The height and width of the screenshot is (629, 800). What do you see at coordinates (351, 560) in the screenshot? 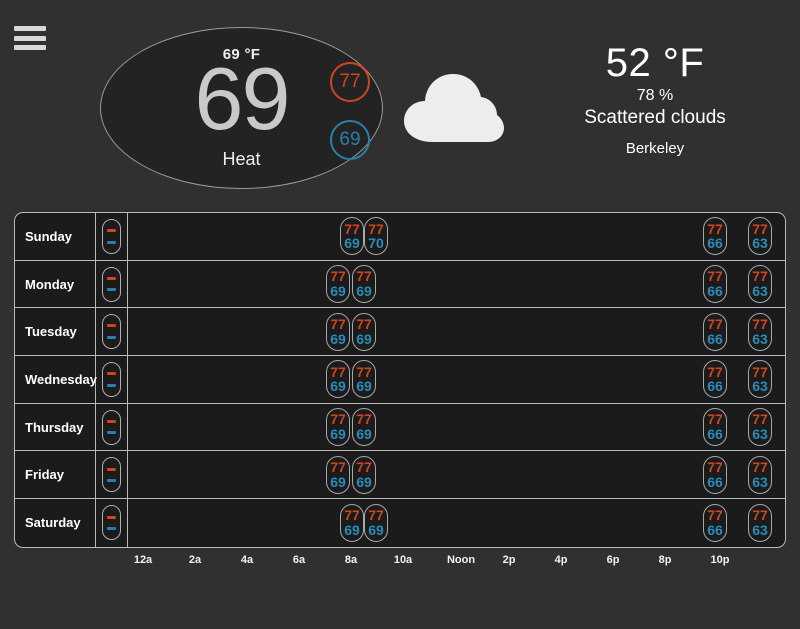
I see `time-axis-tick: 8a` at bounding box center [351, 560].